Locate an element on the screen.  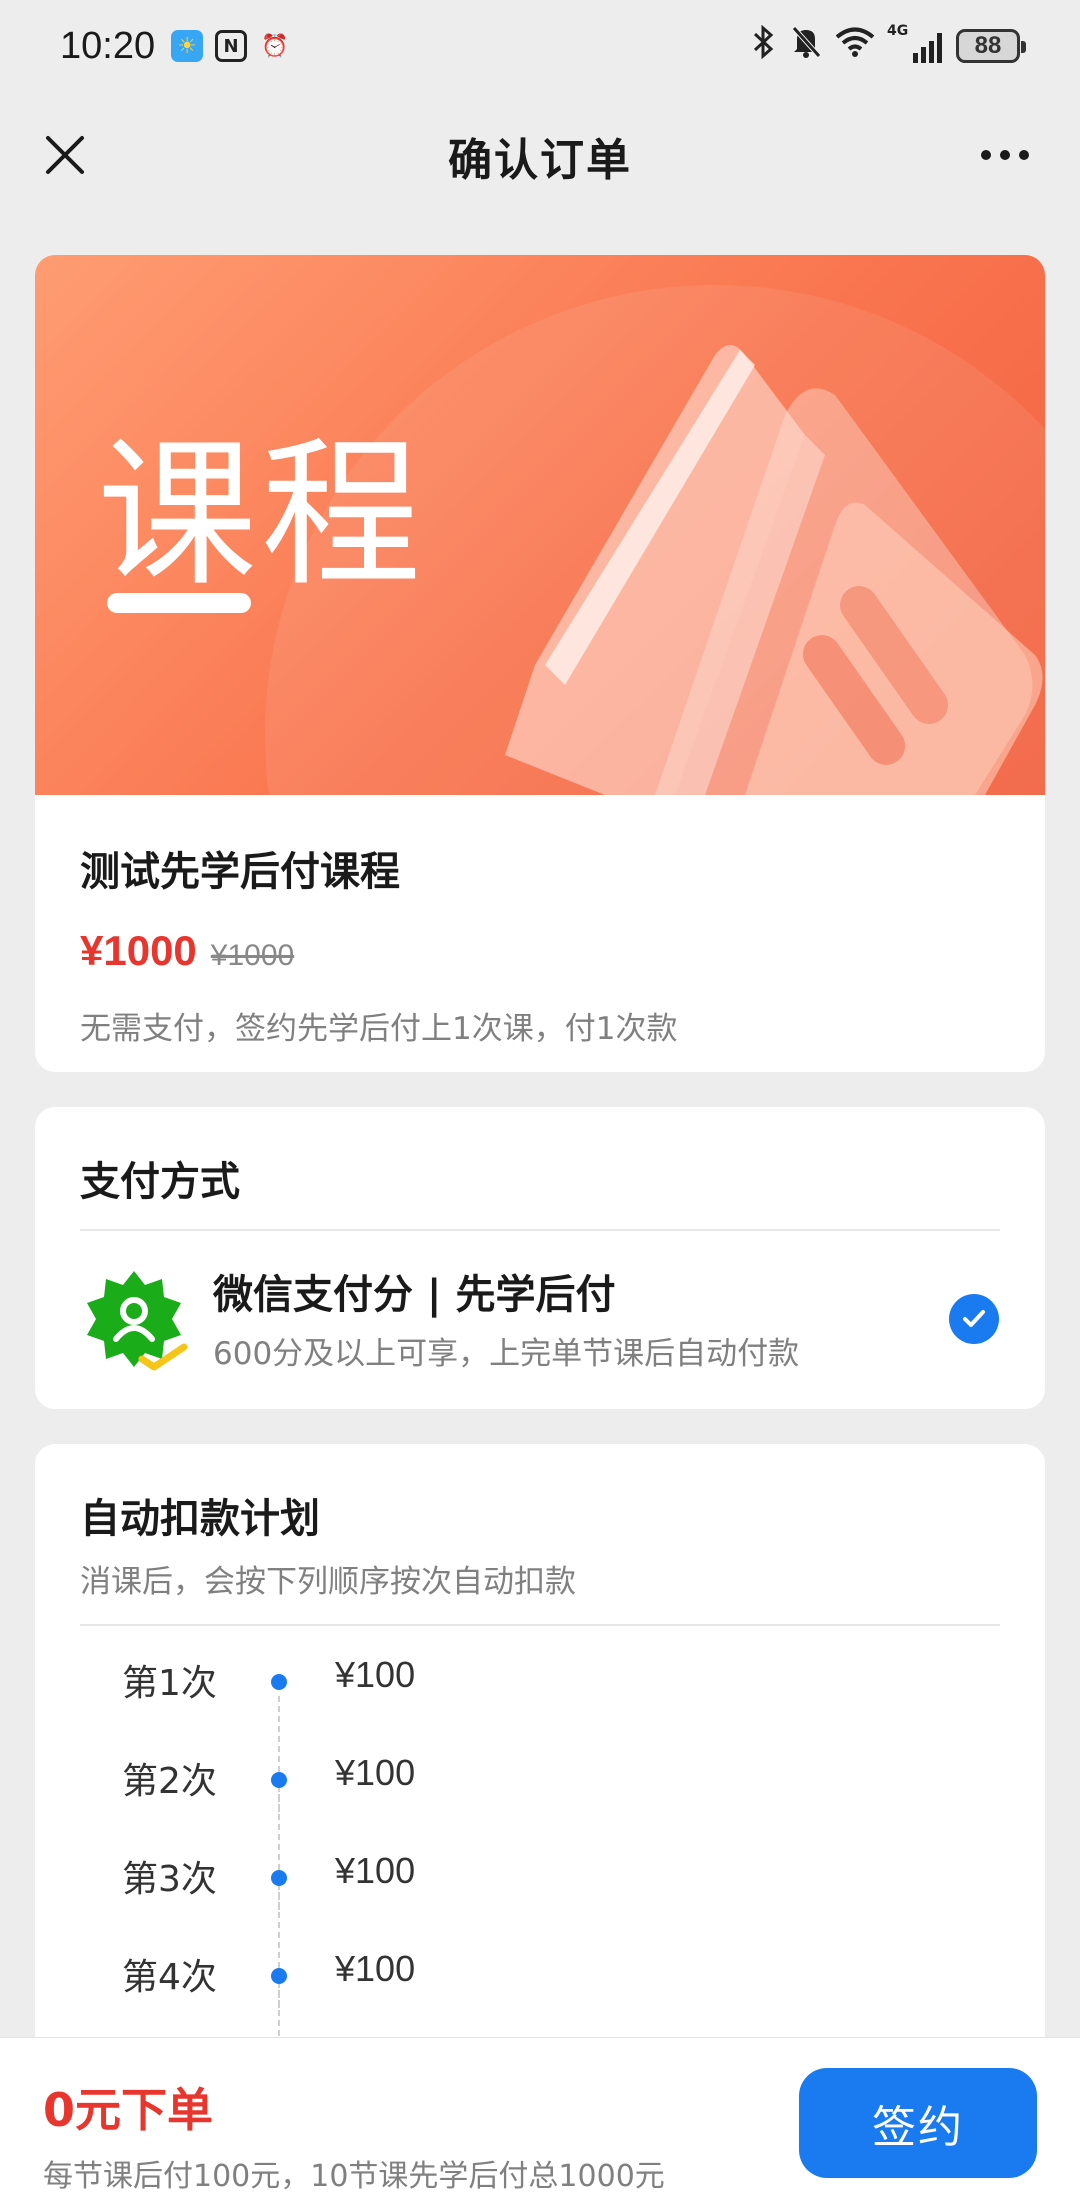
payment-method-title: 微信支付分 | 先学后付 is located at coordinates (414, 1295).